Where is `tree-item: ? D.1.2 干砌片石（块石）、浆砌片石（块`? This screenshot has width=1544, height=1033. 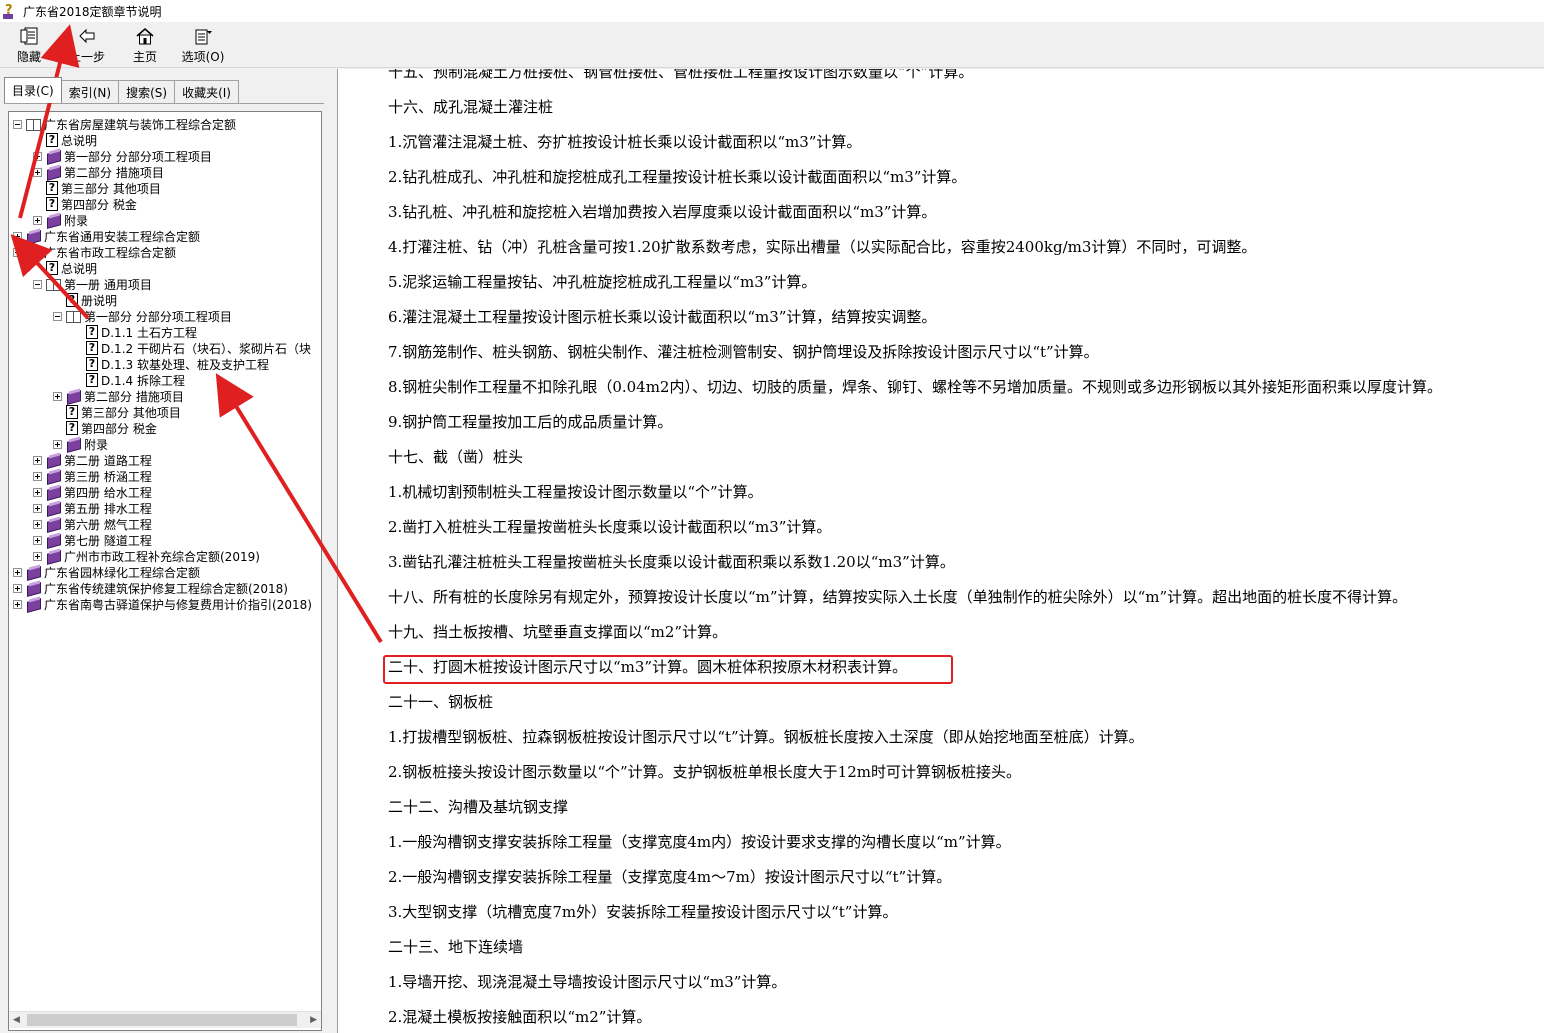 tree-item: ? D.1.2 干砌片石（块石）、浆砌片石（块 is located at coordinates (192, 348).